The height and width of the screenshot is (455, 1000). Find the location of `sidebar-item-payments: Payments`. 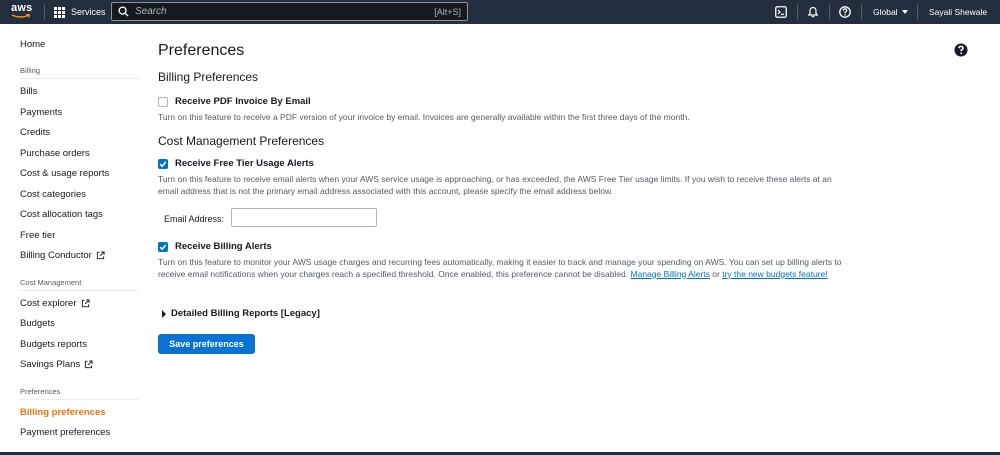

sidebar-item-payments: Payments is located at coordinates (41, 112).